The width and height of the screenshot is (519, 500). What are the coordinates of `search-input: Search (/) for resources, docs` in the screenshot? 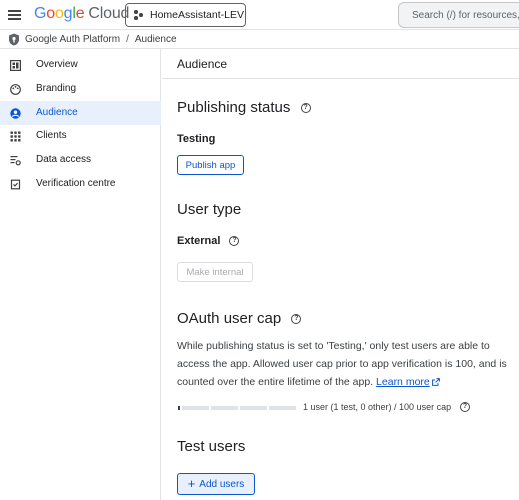 It's located at (458, 15).